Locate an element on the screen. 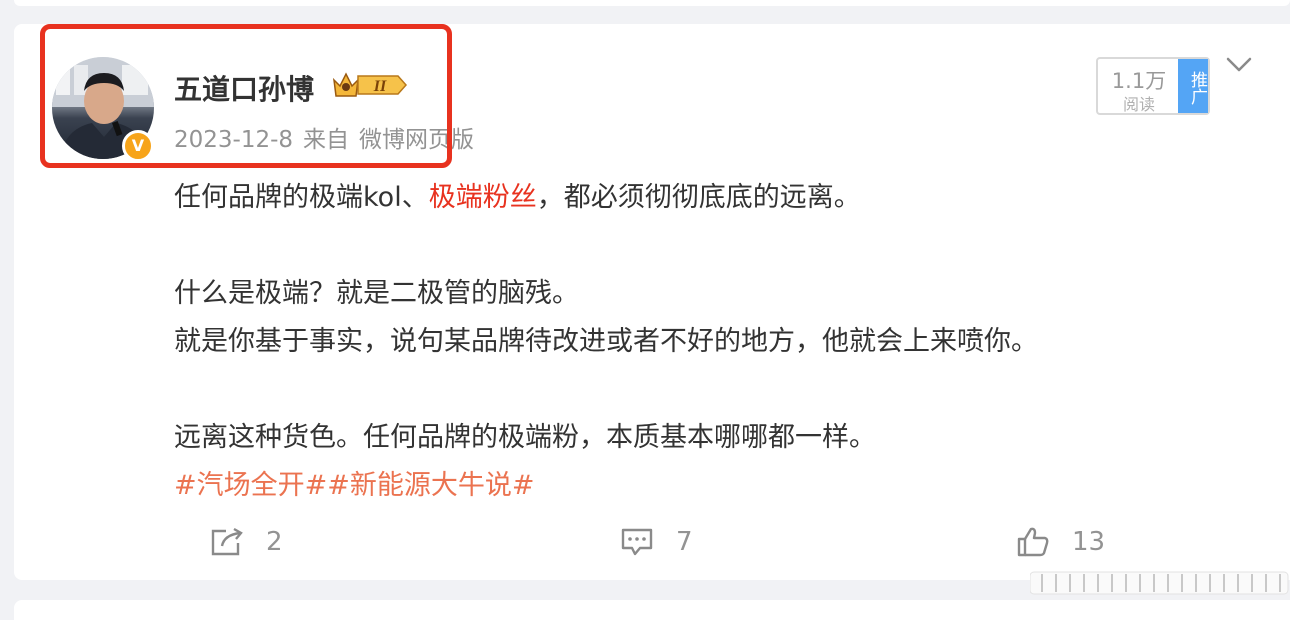 The image size is (1290, 620). comment-count: 7 is located at coordinates (684, 542).